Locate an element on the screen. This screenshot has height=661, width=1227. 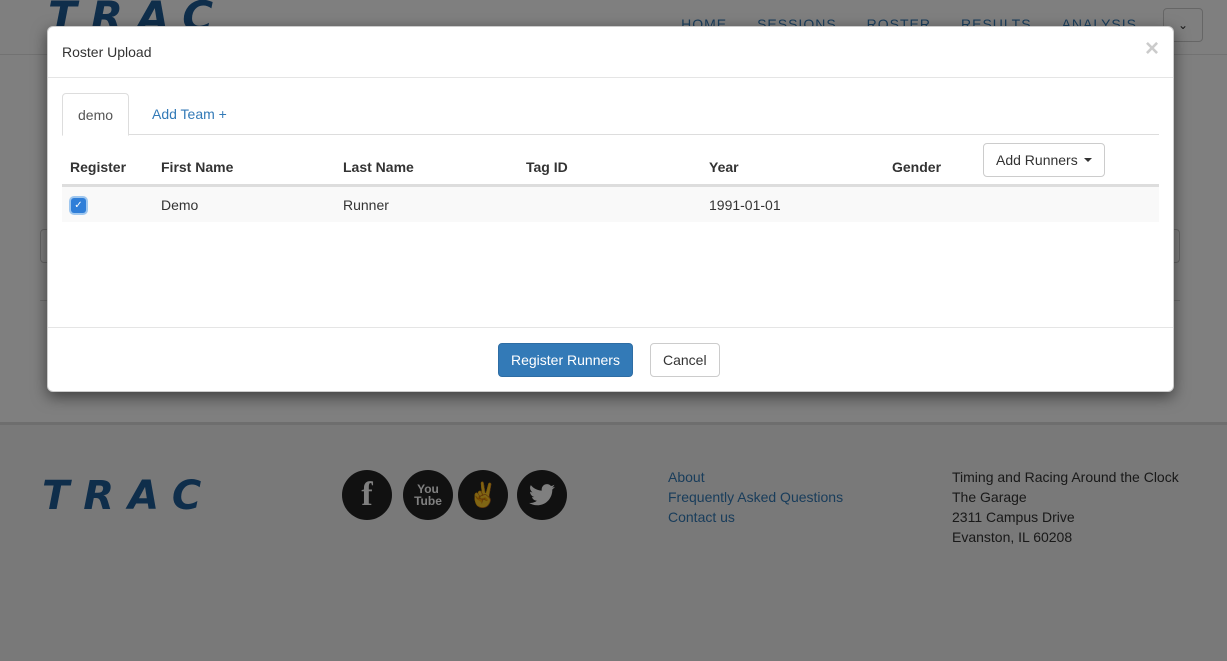
cell-first-name: Demo is located at coordinates (180, 205).